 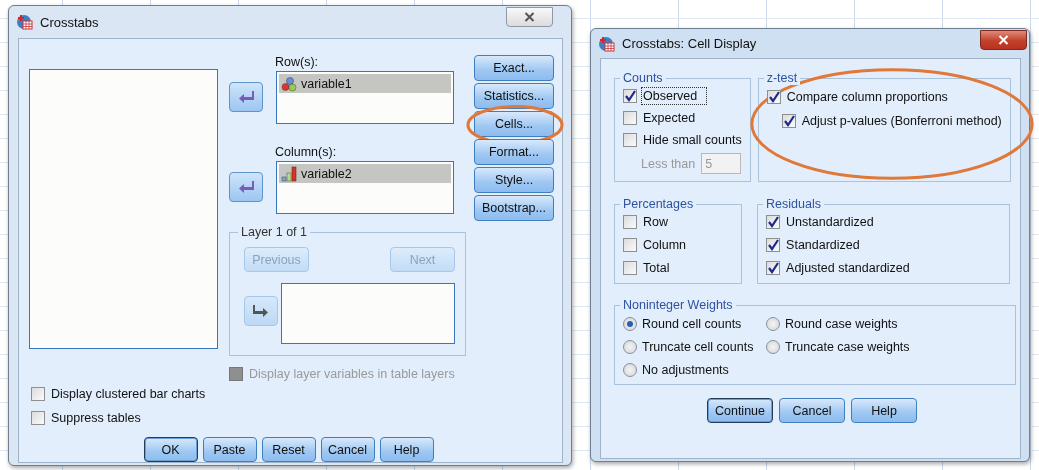 What do you see at coordinates (669, 118) in the screenshot?
I see `checkbox-label: Expected` at bounding box center [669, 118].